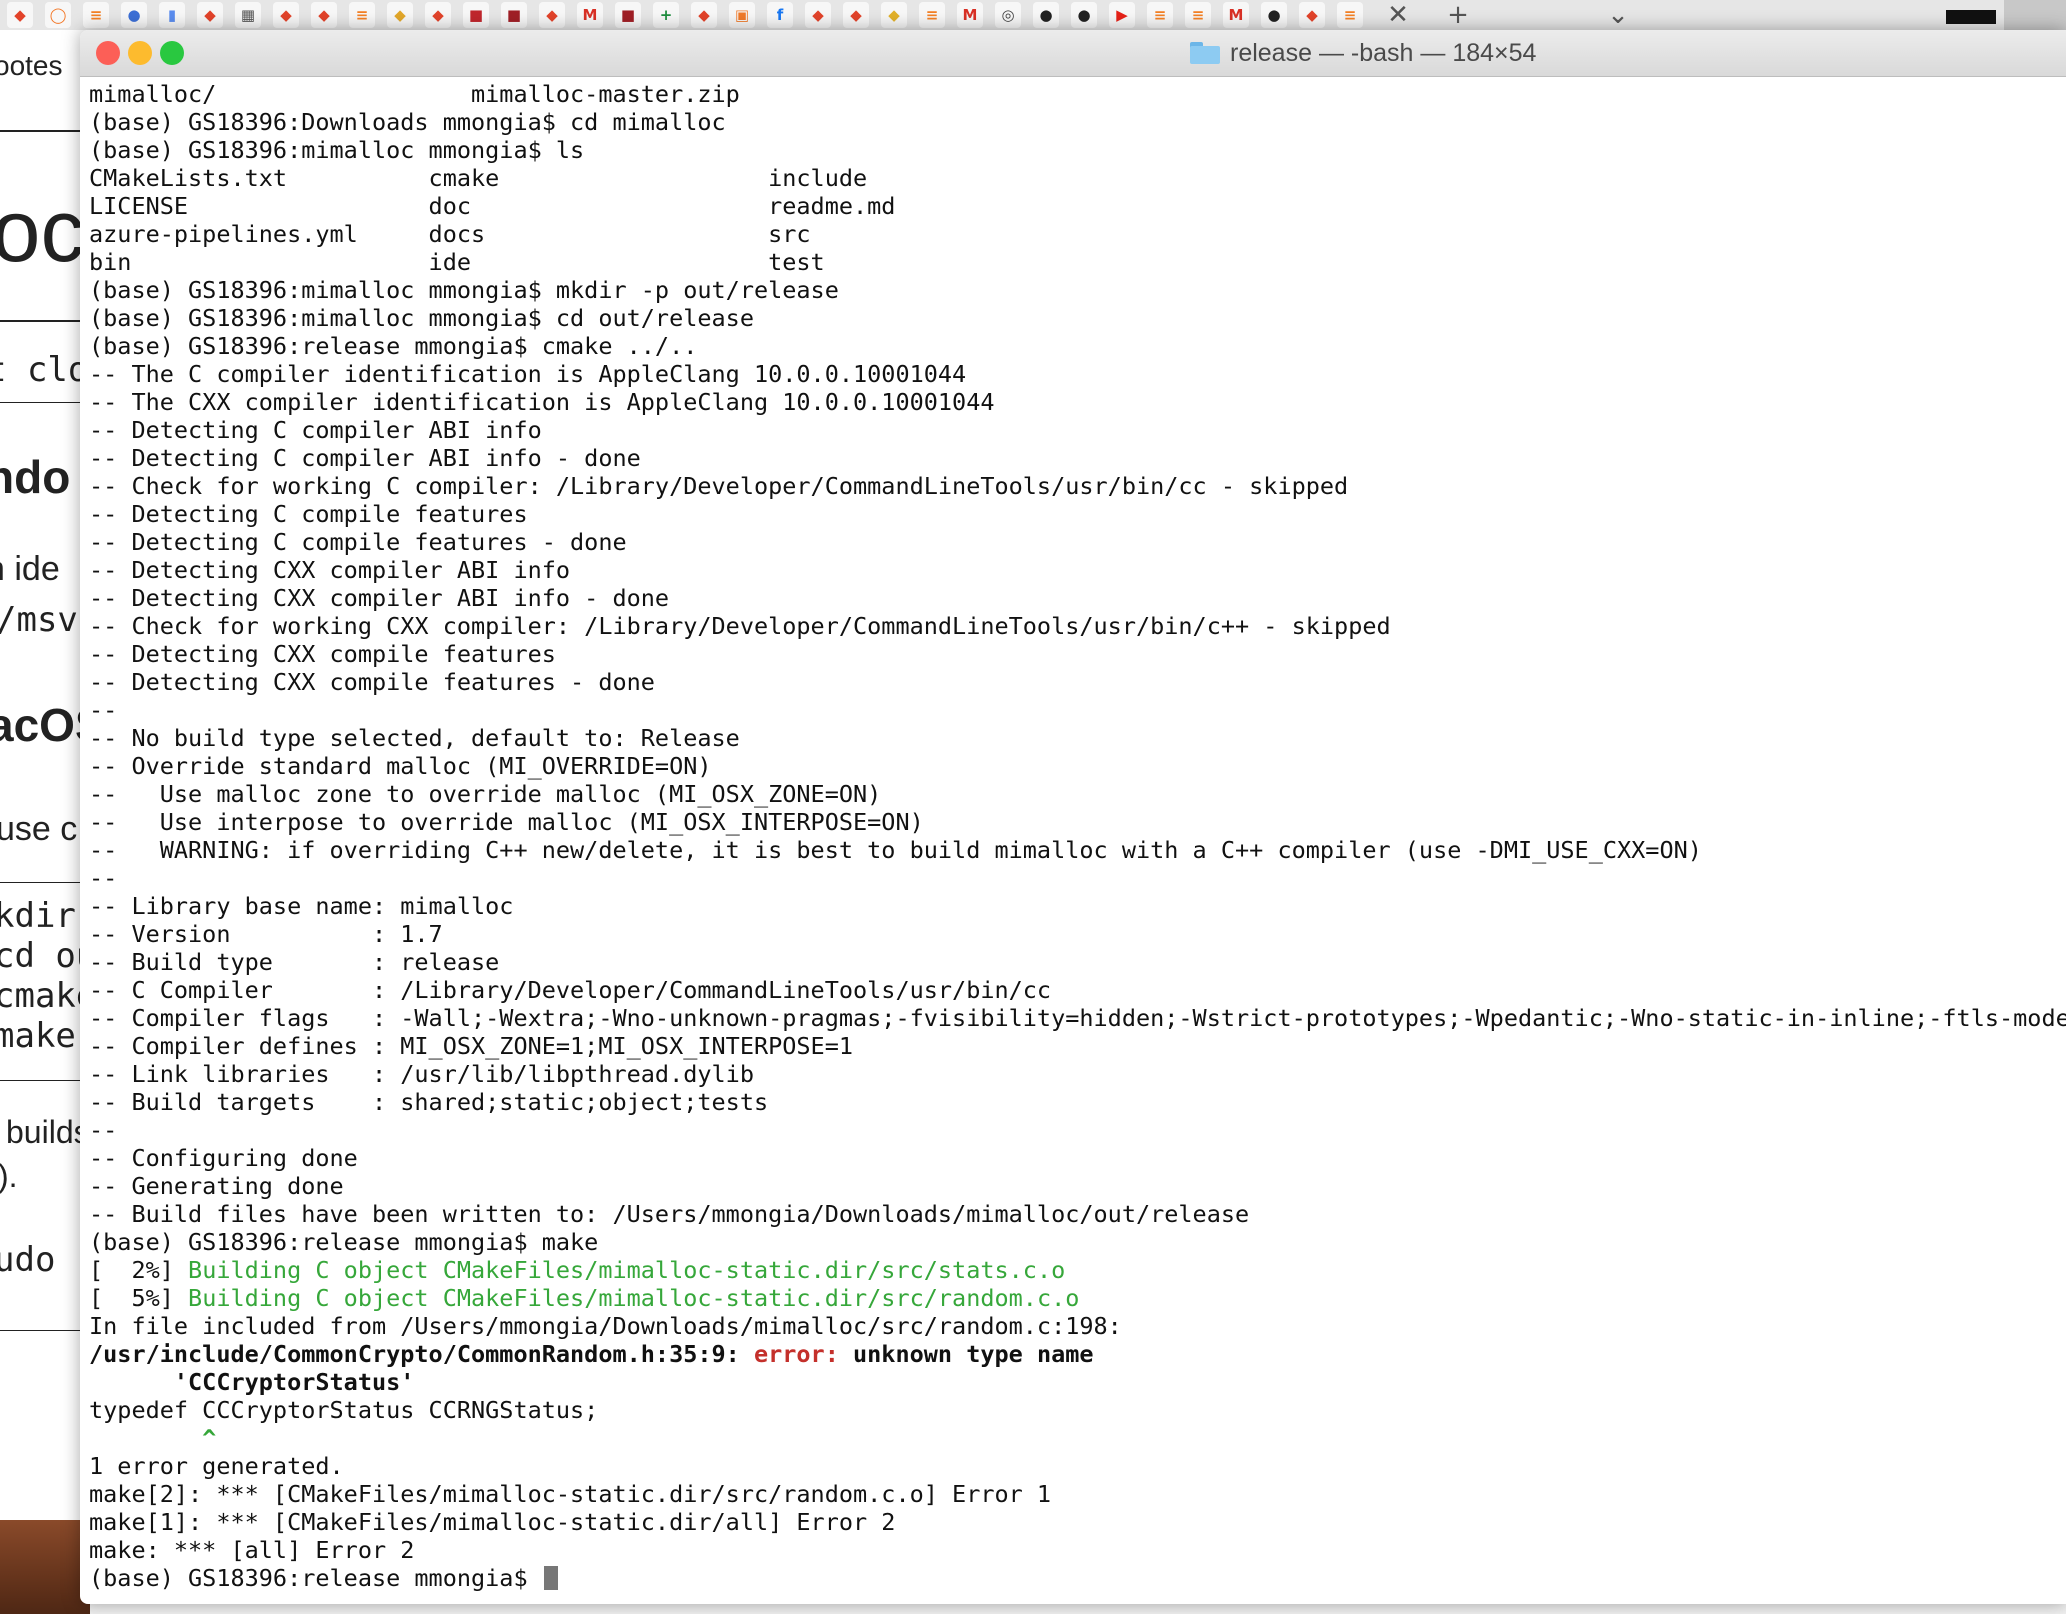 The width and height of the screenshot is (2066, 1614). What do you see at coordinates (9, 1176) in the screenshot?
I see `bg-page-fragment: ).` at bounding box center [9, 1176].